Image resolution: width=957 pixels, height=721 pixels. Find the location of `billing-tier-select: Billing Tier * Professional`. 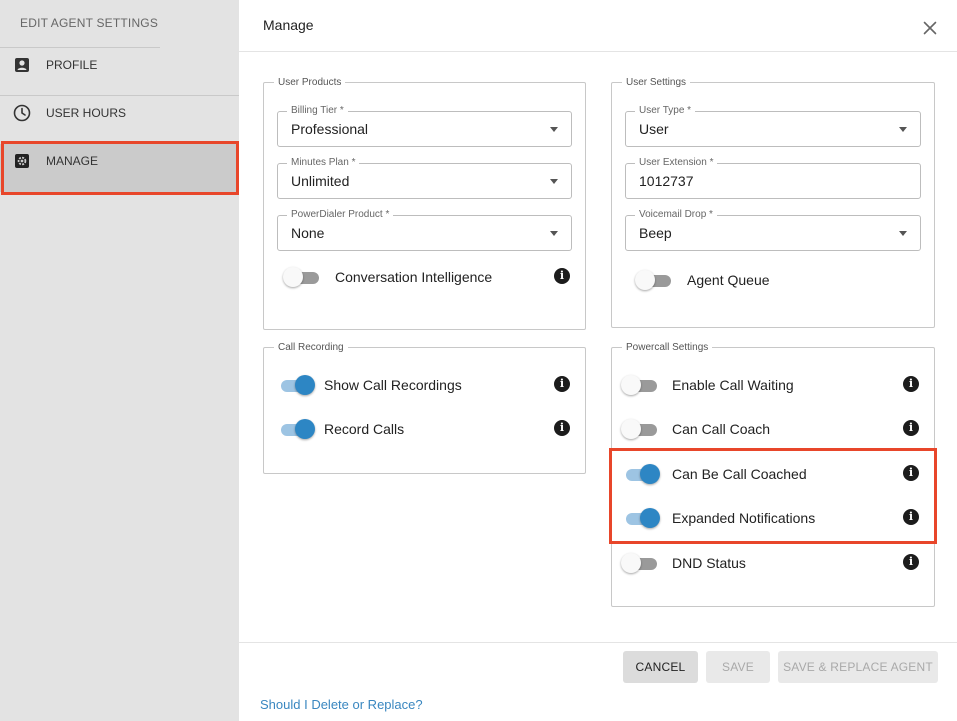

billing-tier-select: Billing Tier * Professional is located at coordinates (424, 126).